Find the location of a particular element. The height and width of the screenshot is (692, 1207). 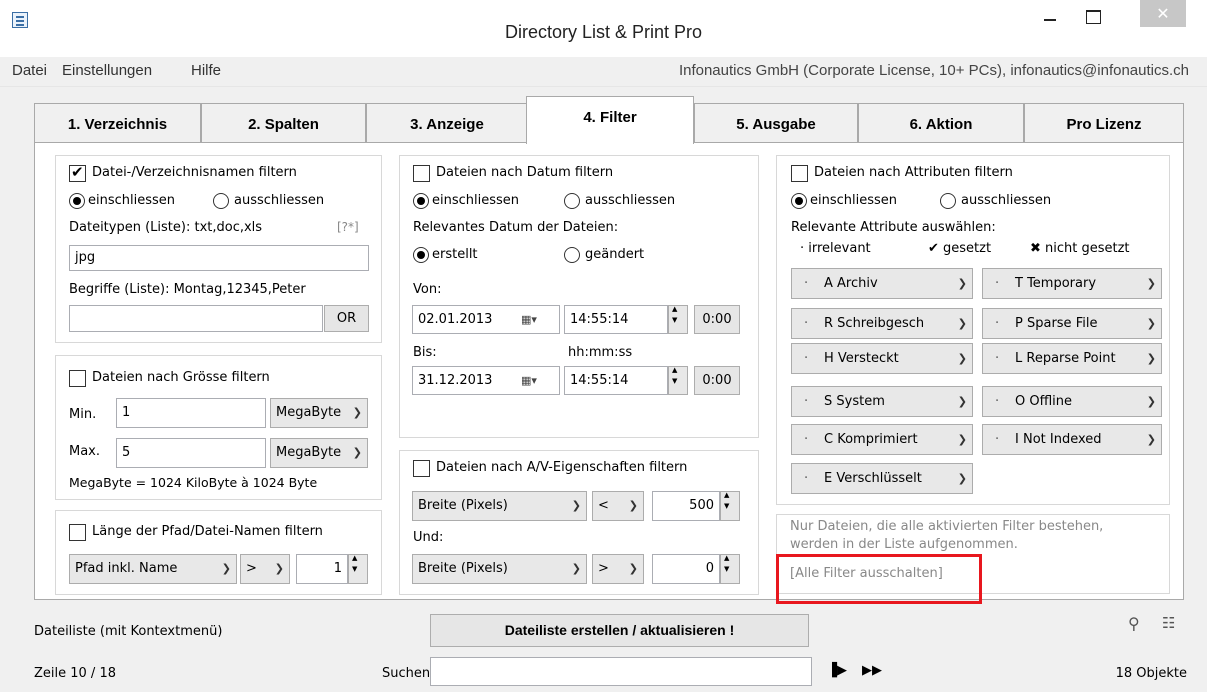

path-operator-select: > ❯ is located at coordinates (265, 569).